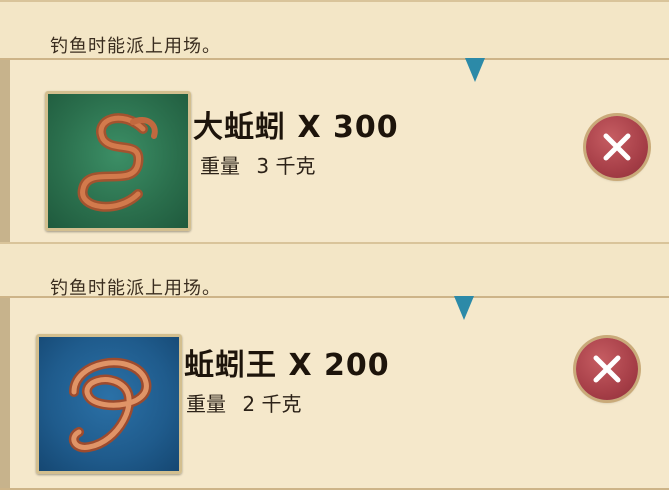 The width and height of the screenshot is (669, 490). Describe the element at coordinates (109, 404) in the screenshot. I see `earthworm-king-icon` at that location.